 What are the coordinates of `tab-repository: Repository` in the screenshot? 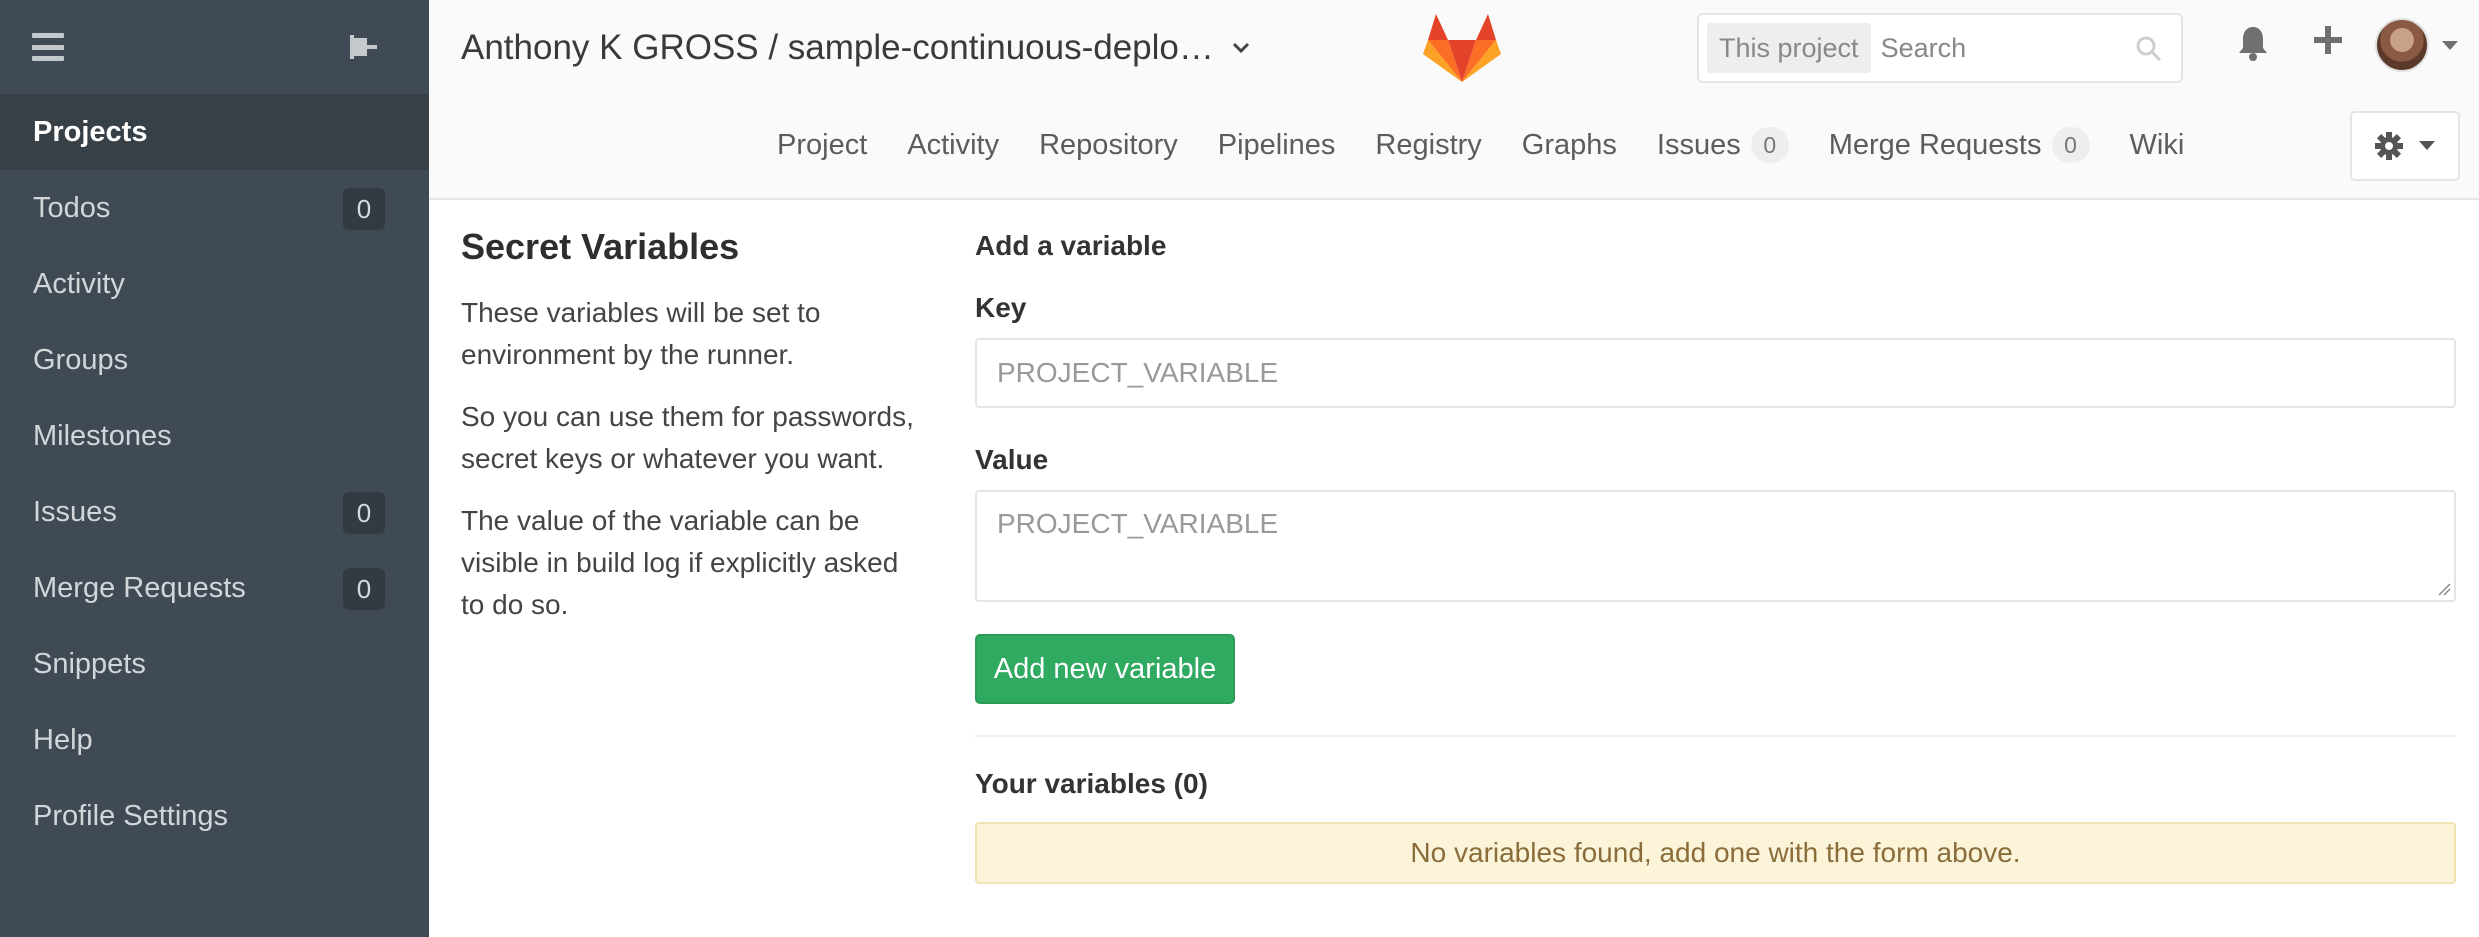 It's located at (1108, 145).